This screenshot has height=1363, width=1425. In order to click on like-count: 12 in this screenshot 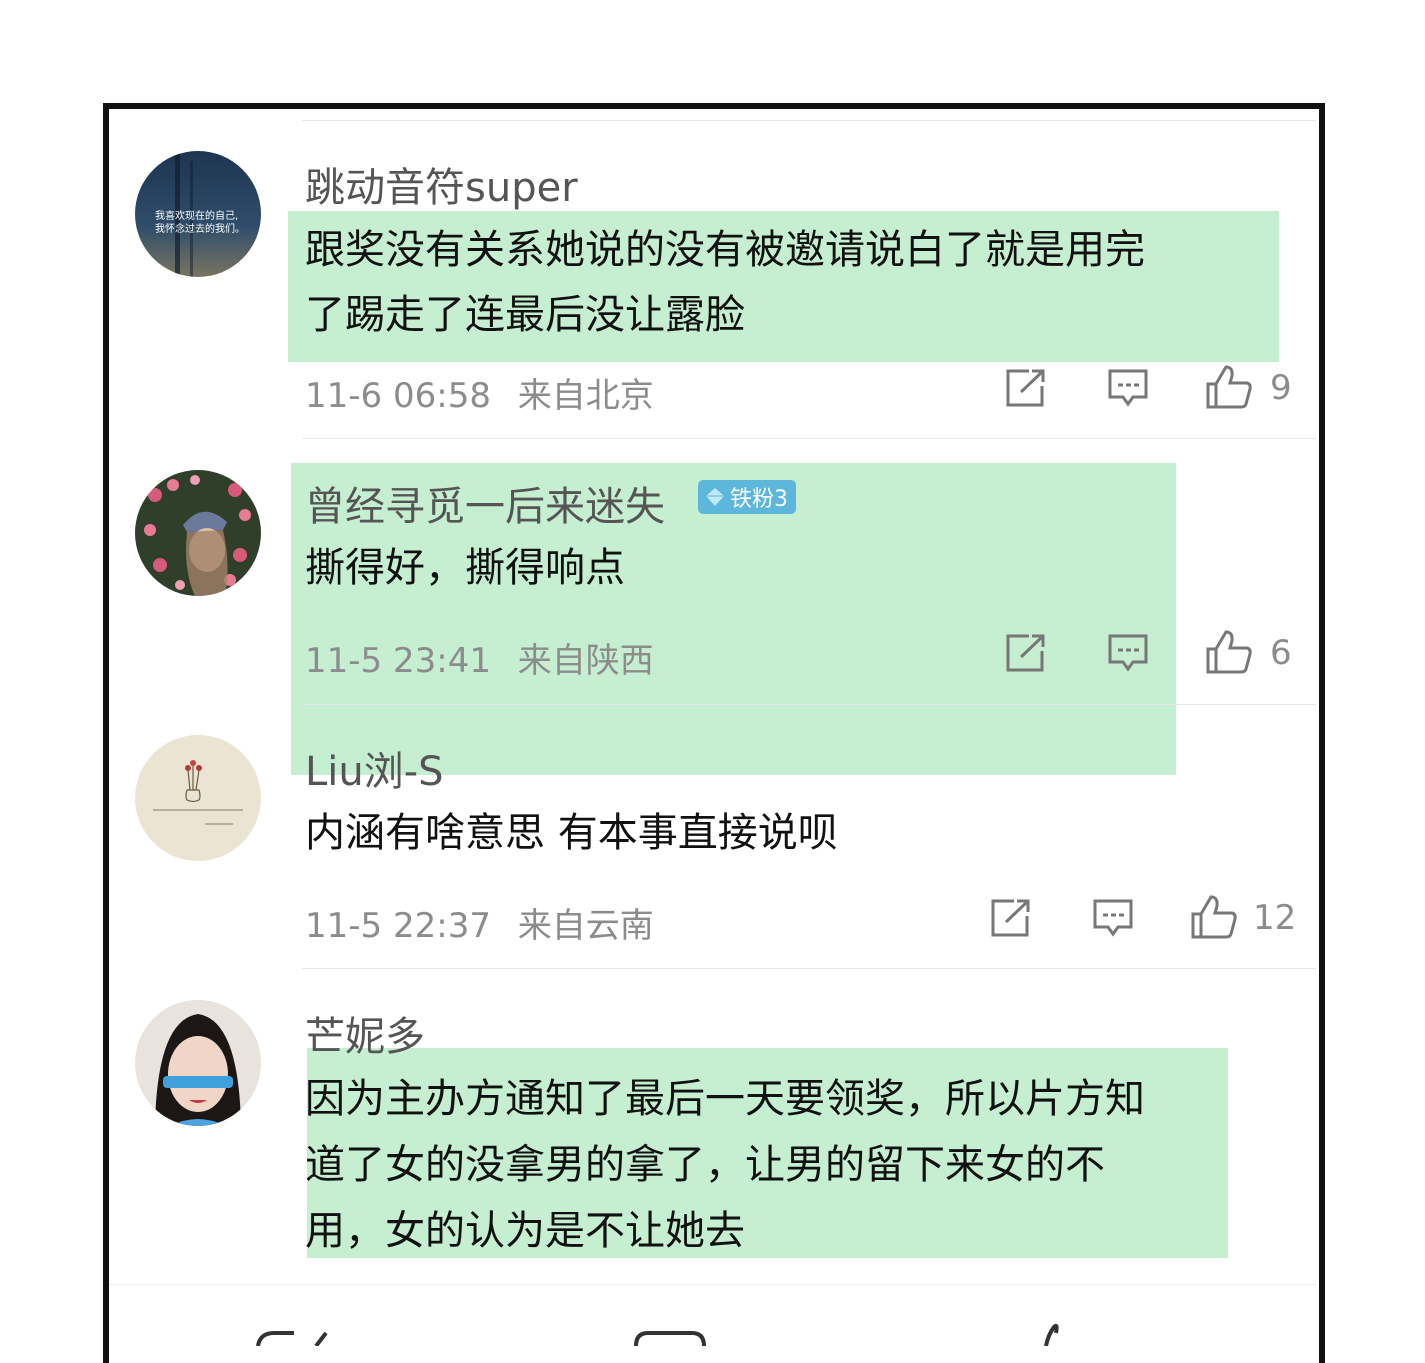, I will do `click(1275, 918)`.